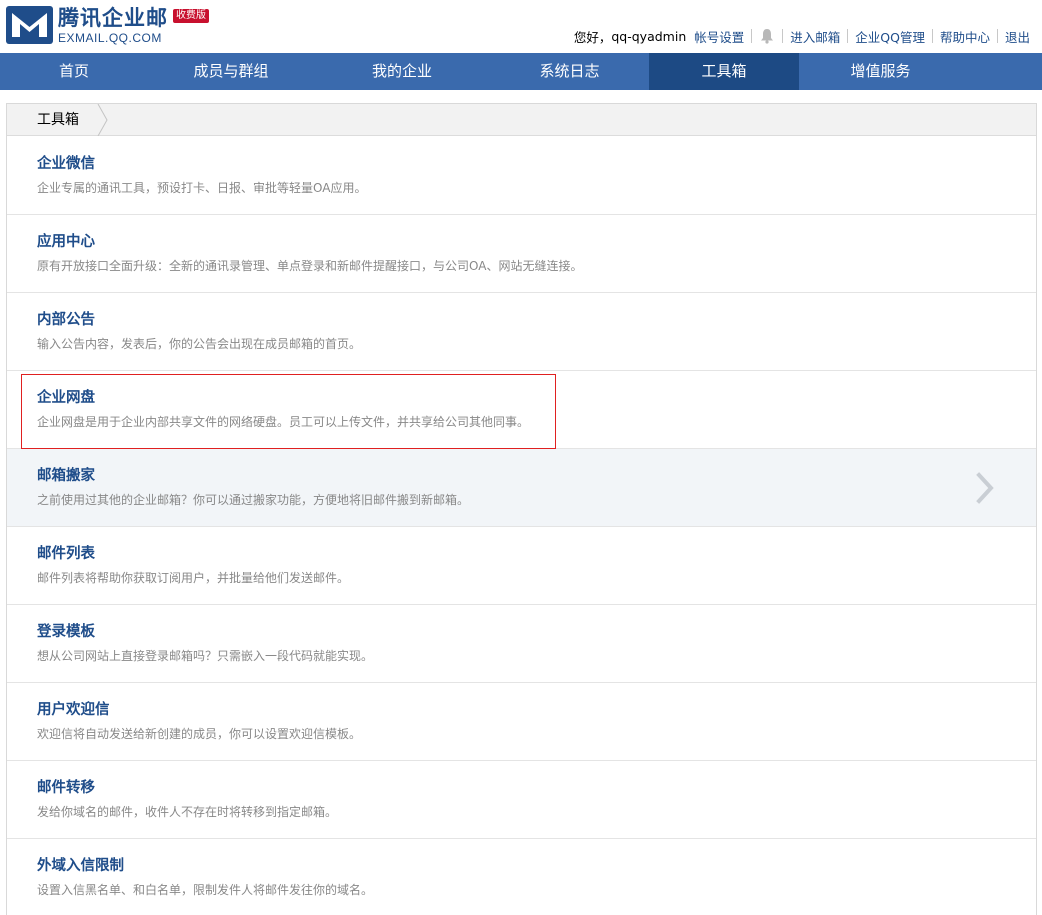 The image size is (1042, 915). What do you see at coordinates (66, 554) in the screenshot?
I see `tool-title: 邮件列表` at bounding box center [66, 554].